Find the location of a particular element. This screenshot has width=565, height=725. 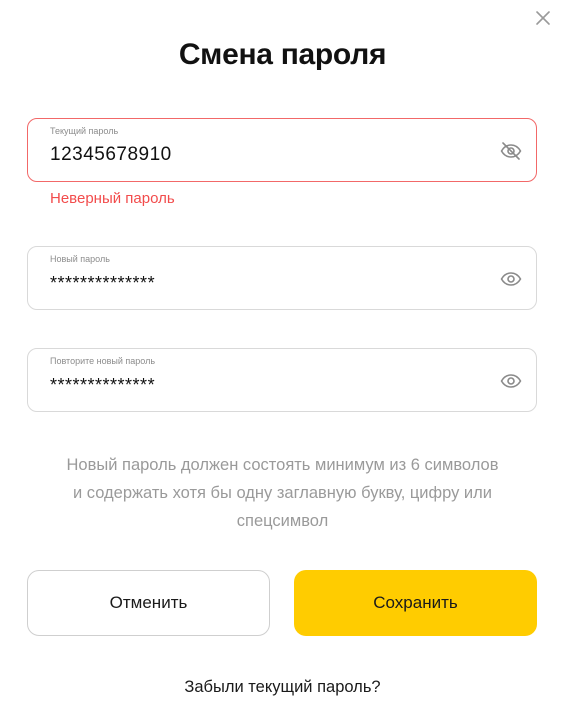

cancel-button: Отменить is located at coordinates (148, 603).